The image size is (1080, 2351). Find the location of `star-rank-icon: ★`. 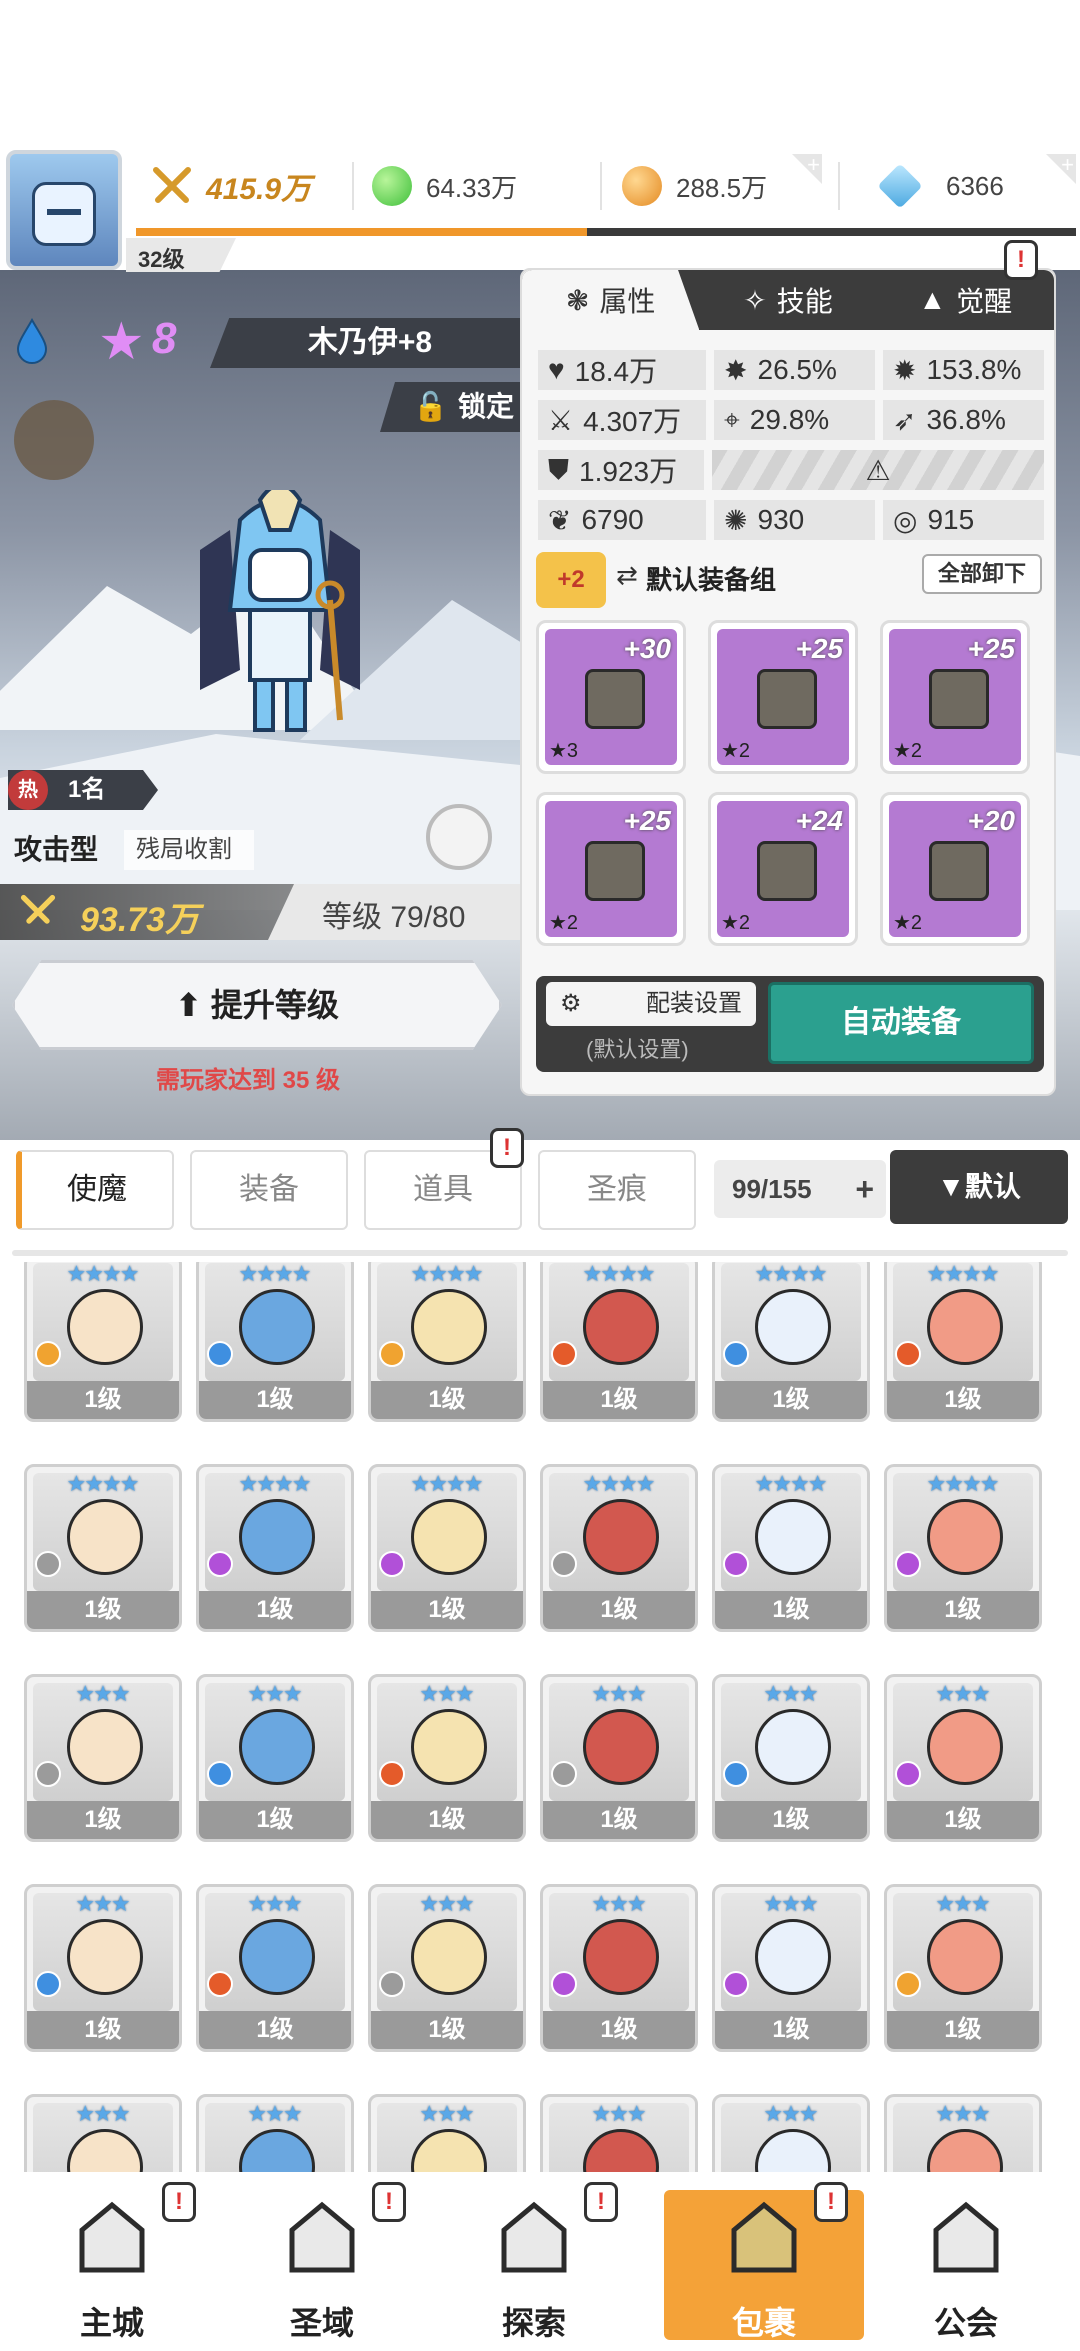

star-rank-icon: ★ is located at coordinates (121, 342).